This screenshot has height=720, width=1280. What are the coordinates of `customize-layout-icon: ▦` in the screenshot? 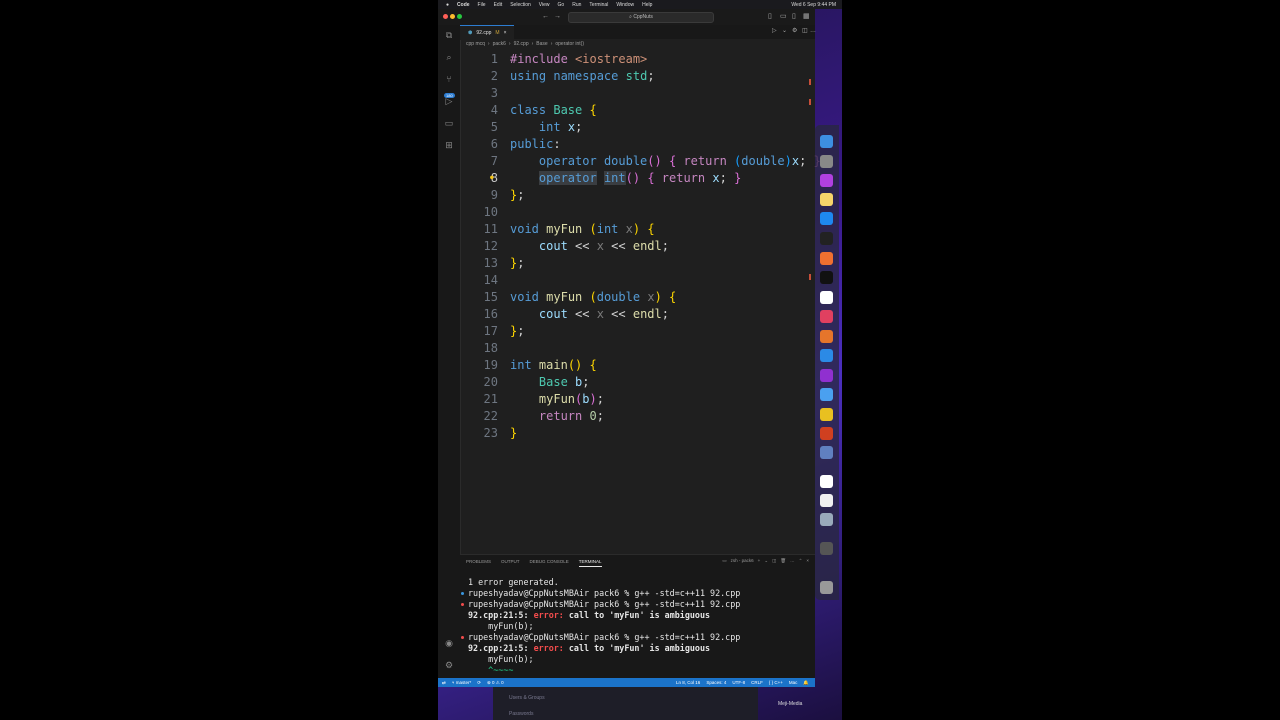 It's located at (806, 16).